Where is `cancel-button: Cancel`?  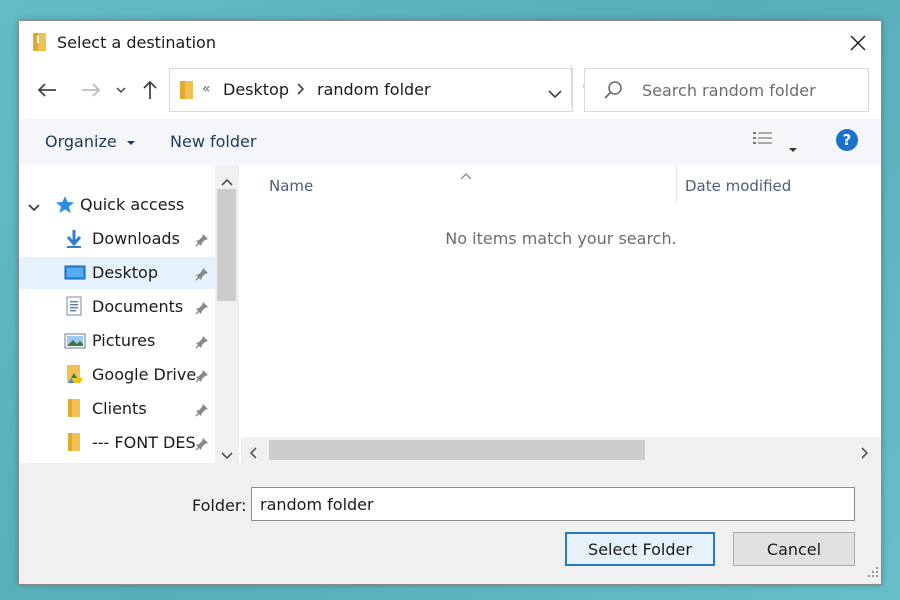 cancel-button: Cancel is located at coordinates (794, 549).